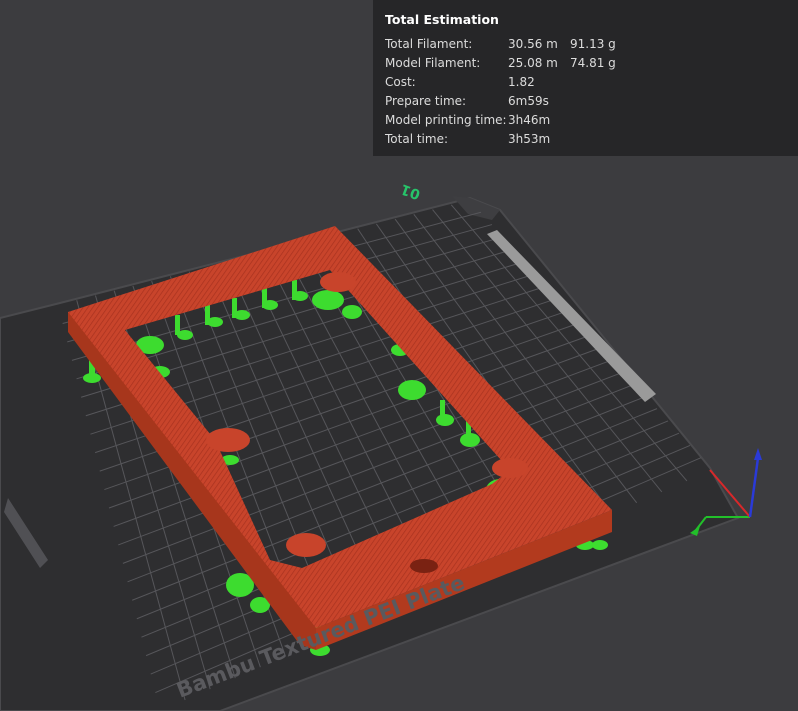 The height and width of the screenshot is (711, 798). Describe the element at coordinates (593, 63) in the screenshot. I see `estimation-extra: 74.81 g` at that location.